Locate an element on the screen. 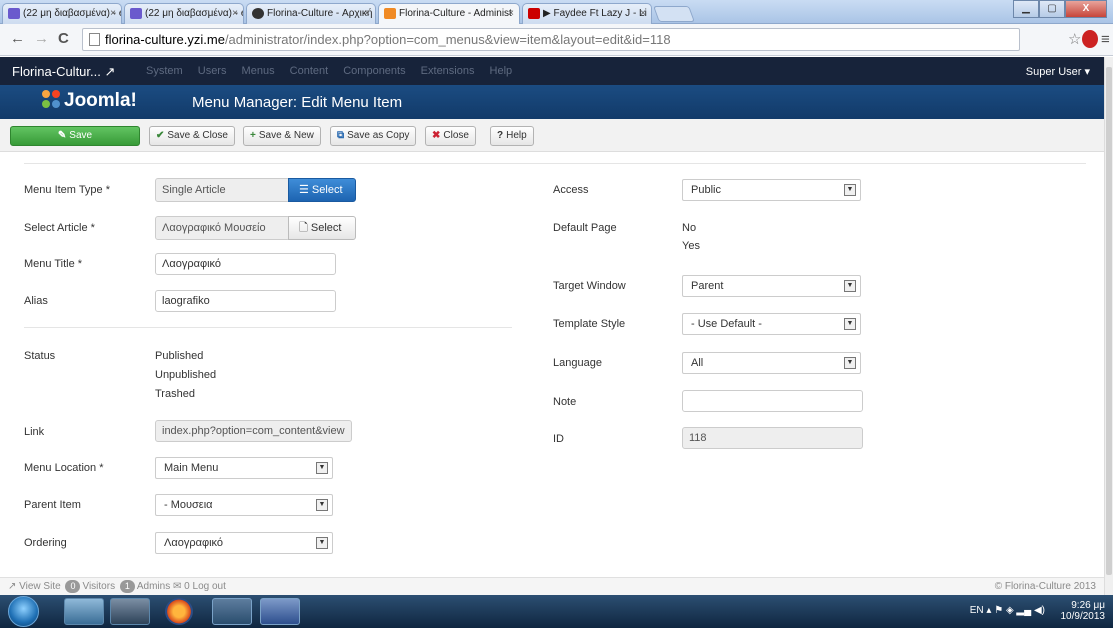  default-page-no-option: No is located at coordinates (689, 228).